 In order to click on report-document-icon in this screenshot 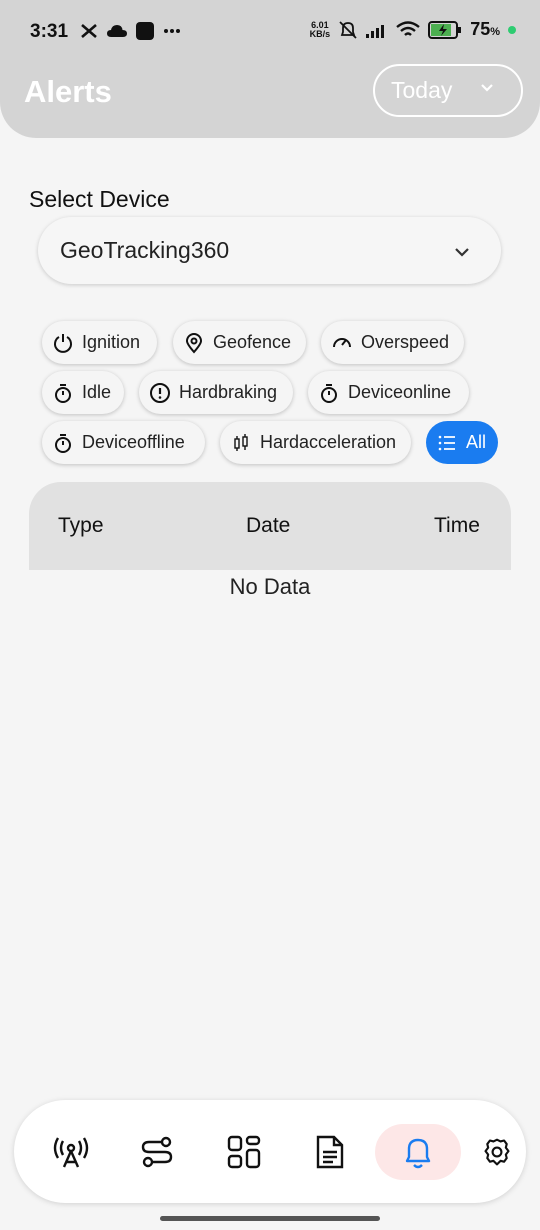, I will do `click(330, 1152)`.